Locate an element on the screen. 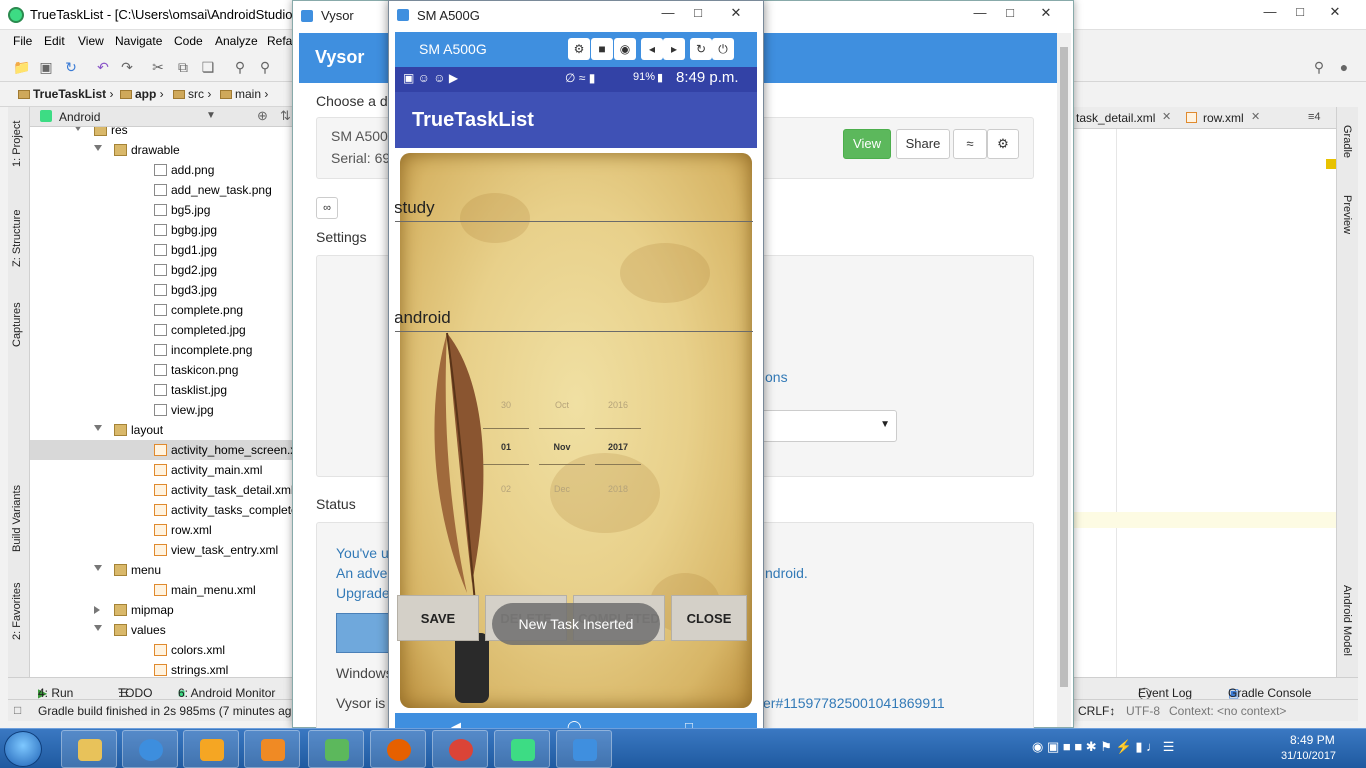 The width and height of the screenshot is (1366, 768). year-next: 2018 is located at coordinates (618, 489).